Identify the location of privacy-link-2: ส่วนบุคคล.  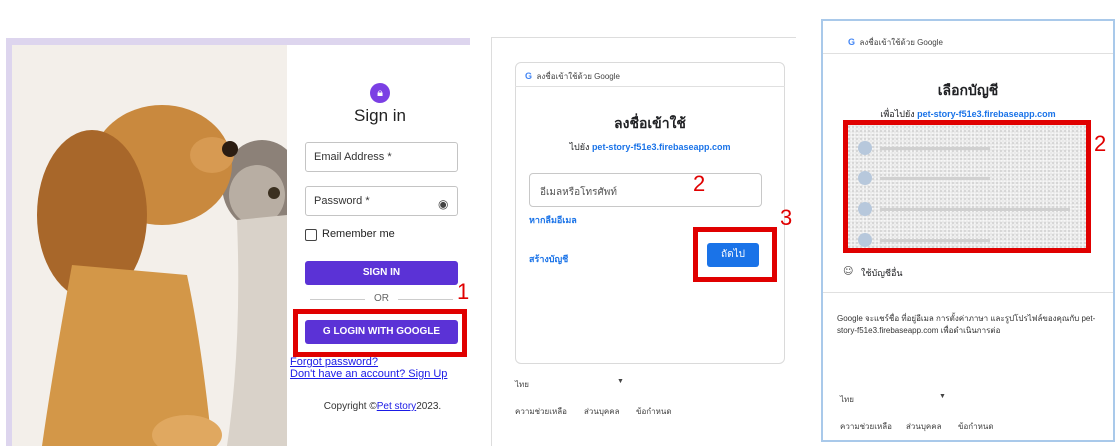
(602, 411).